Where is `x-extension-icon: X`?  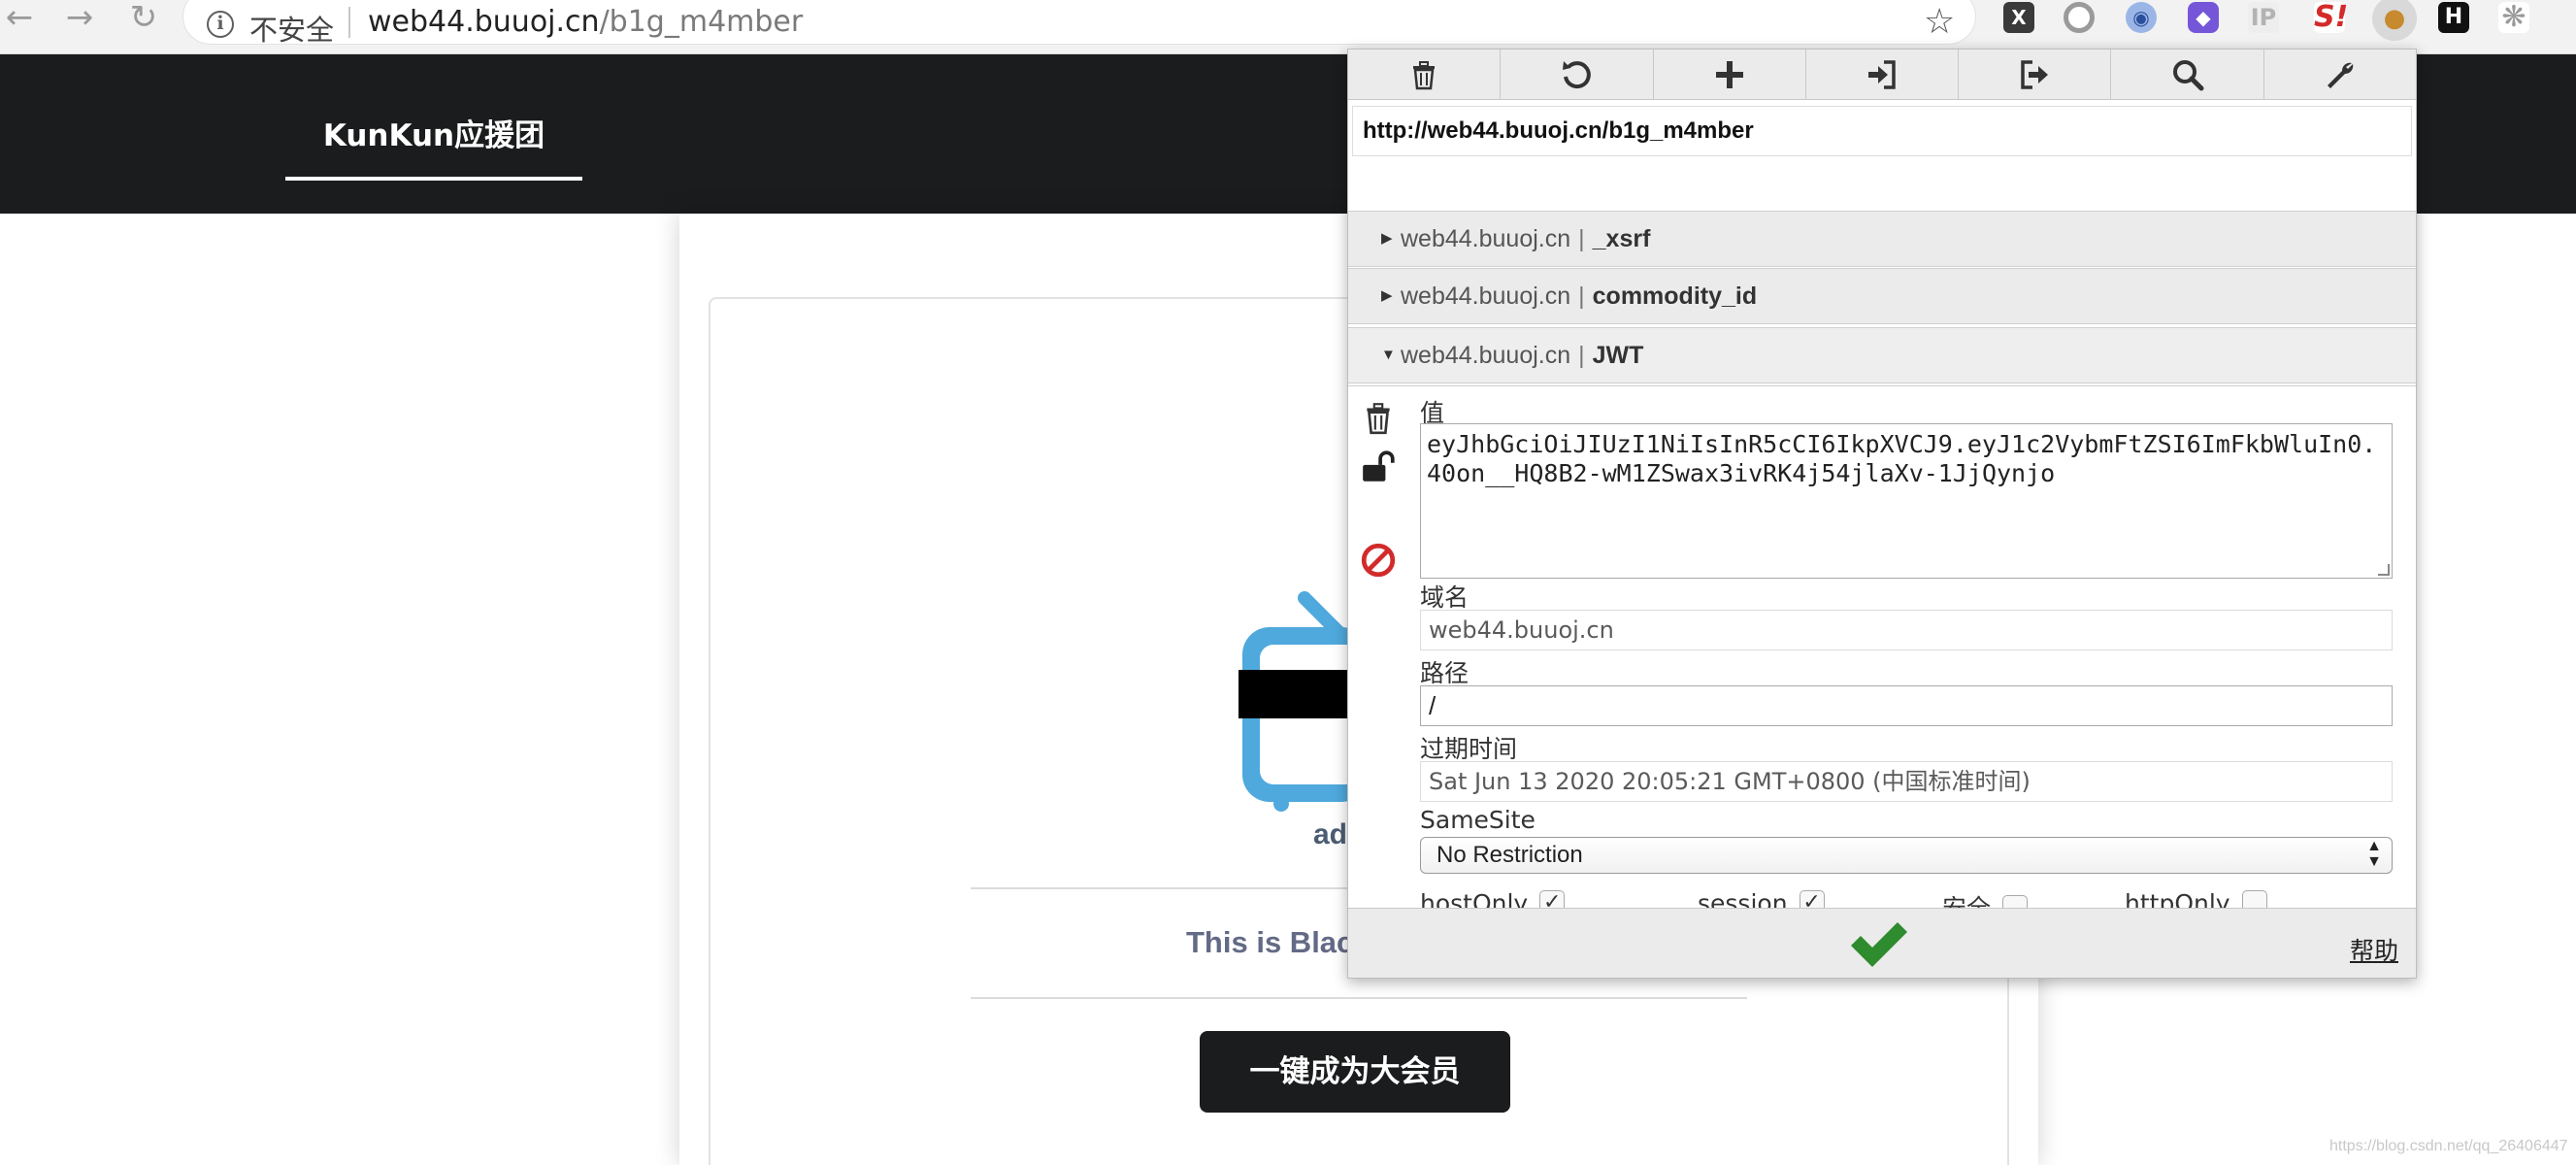 x-extension-icon: X is located at coordinates (2018, 17).